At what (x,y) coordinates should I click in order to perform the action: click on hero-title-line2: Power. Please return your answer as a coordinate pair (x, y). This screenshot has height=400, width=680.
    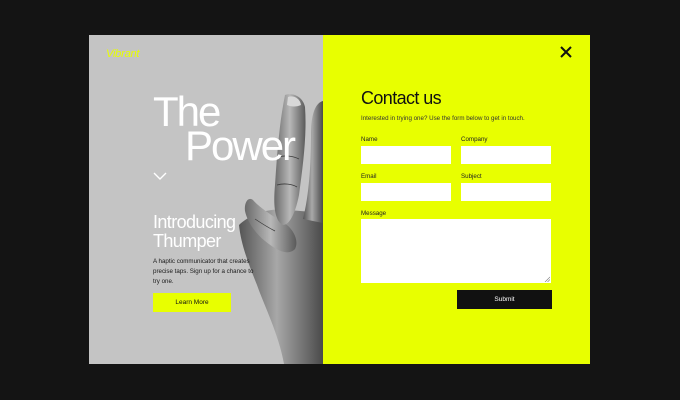
    Looking at the image, I should click on (240, 145).